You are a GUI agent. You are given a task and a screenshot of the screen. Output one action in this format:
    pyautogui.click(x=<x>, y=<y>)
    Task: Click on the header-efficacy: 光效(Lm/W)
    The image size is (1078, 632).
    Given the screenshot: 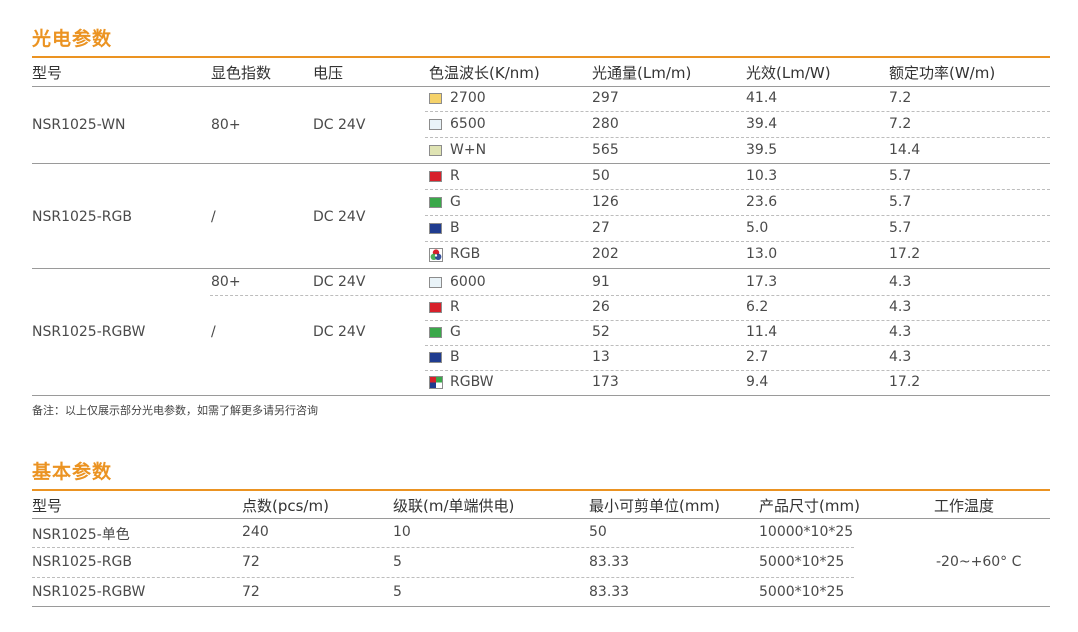 What is the action you would take?
    pyautogui.click(x=788, y=73)
    